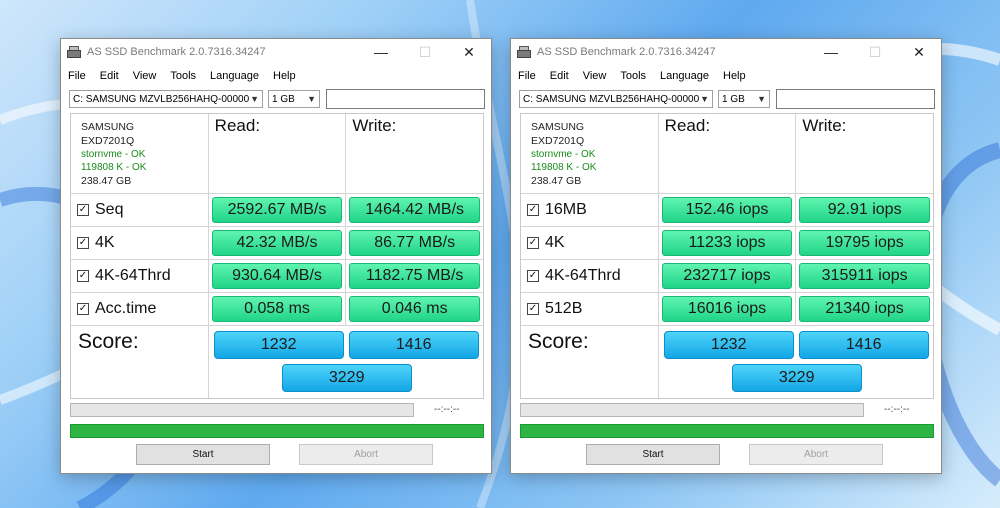  What do you see at coordinates (897, 409) in the screenshot?
I see `elapsed-timer: --:--:--` at bounding box center [897, 409].